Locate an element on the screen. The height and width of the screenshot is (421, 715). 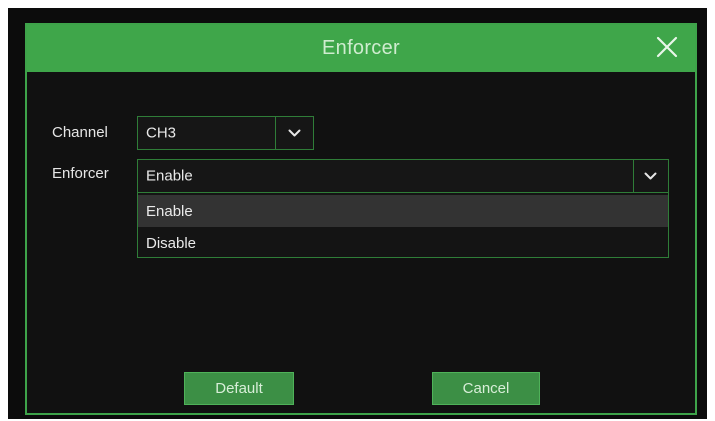
cancel-button: Cancel is located at coordinates (486, 388).